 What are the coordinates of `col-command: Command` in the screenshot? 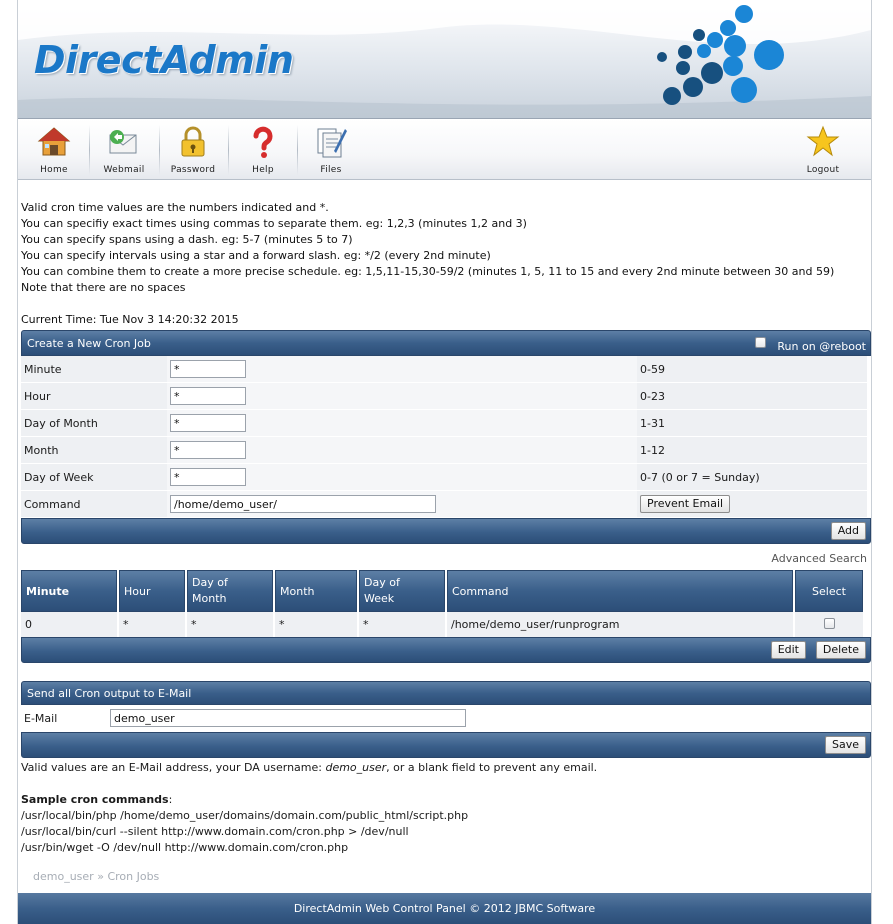 It's located at (620, 591).